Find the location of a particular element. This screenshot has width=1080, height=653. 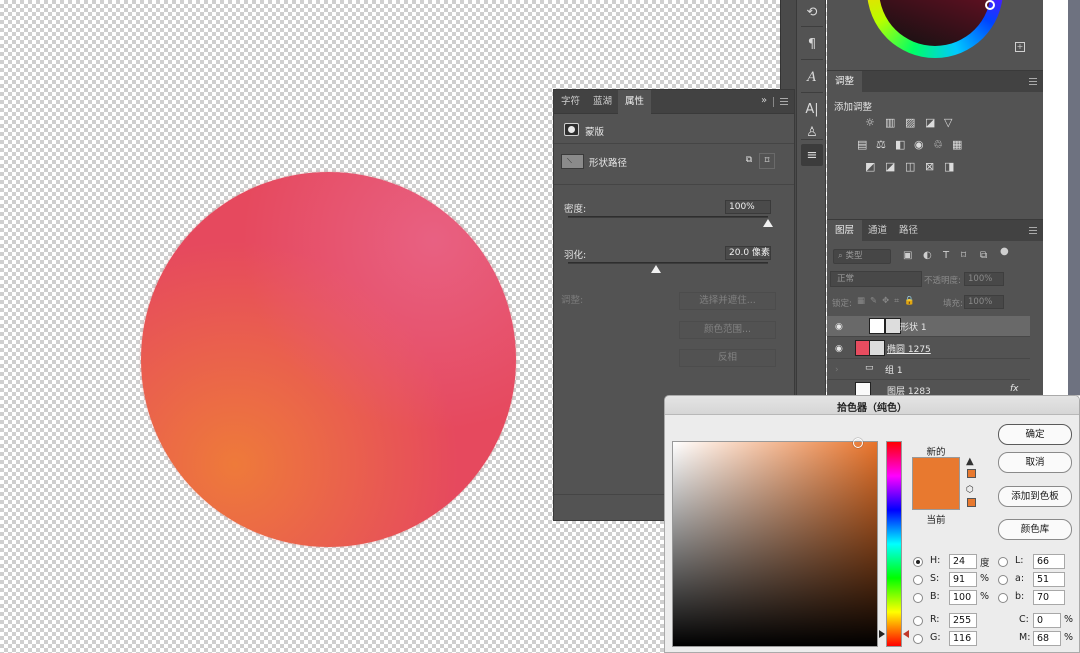

layer-row: ◉ 形状 1 is located at coordinates (928, 326).